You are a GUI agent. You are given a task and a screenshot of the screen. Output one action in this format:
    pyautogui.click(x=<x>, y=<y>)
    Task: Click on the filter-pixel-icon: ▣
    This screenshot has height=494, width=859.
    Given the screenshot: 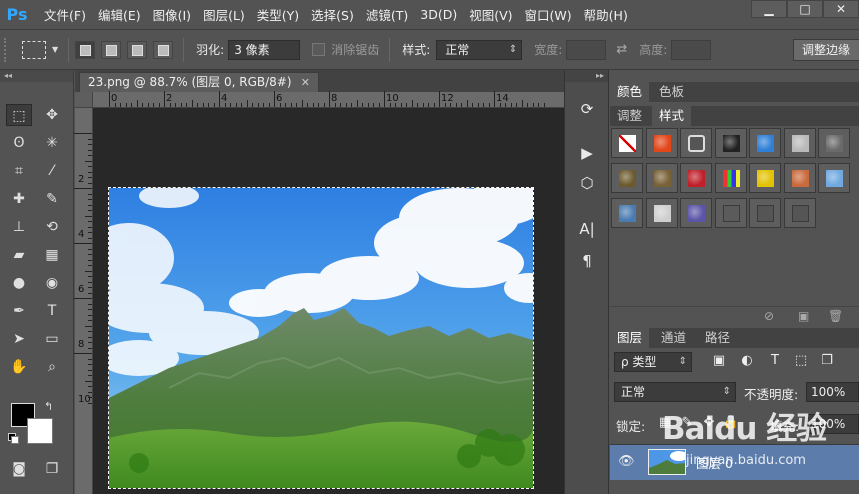 What is the action you would take?
    pyautogui.click(x=719, y=361)
    